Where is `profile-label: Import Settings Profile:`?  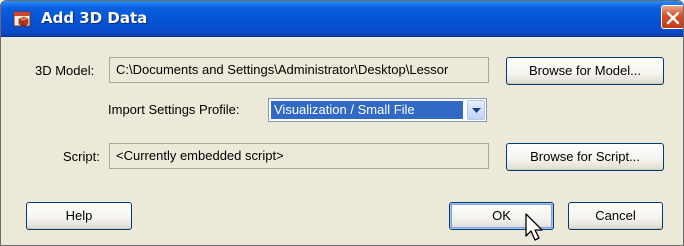 profile-label: Import Settings Profile: is located at coordinates (174, 109).